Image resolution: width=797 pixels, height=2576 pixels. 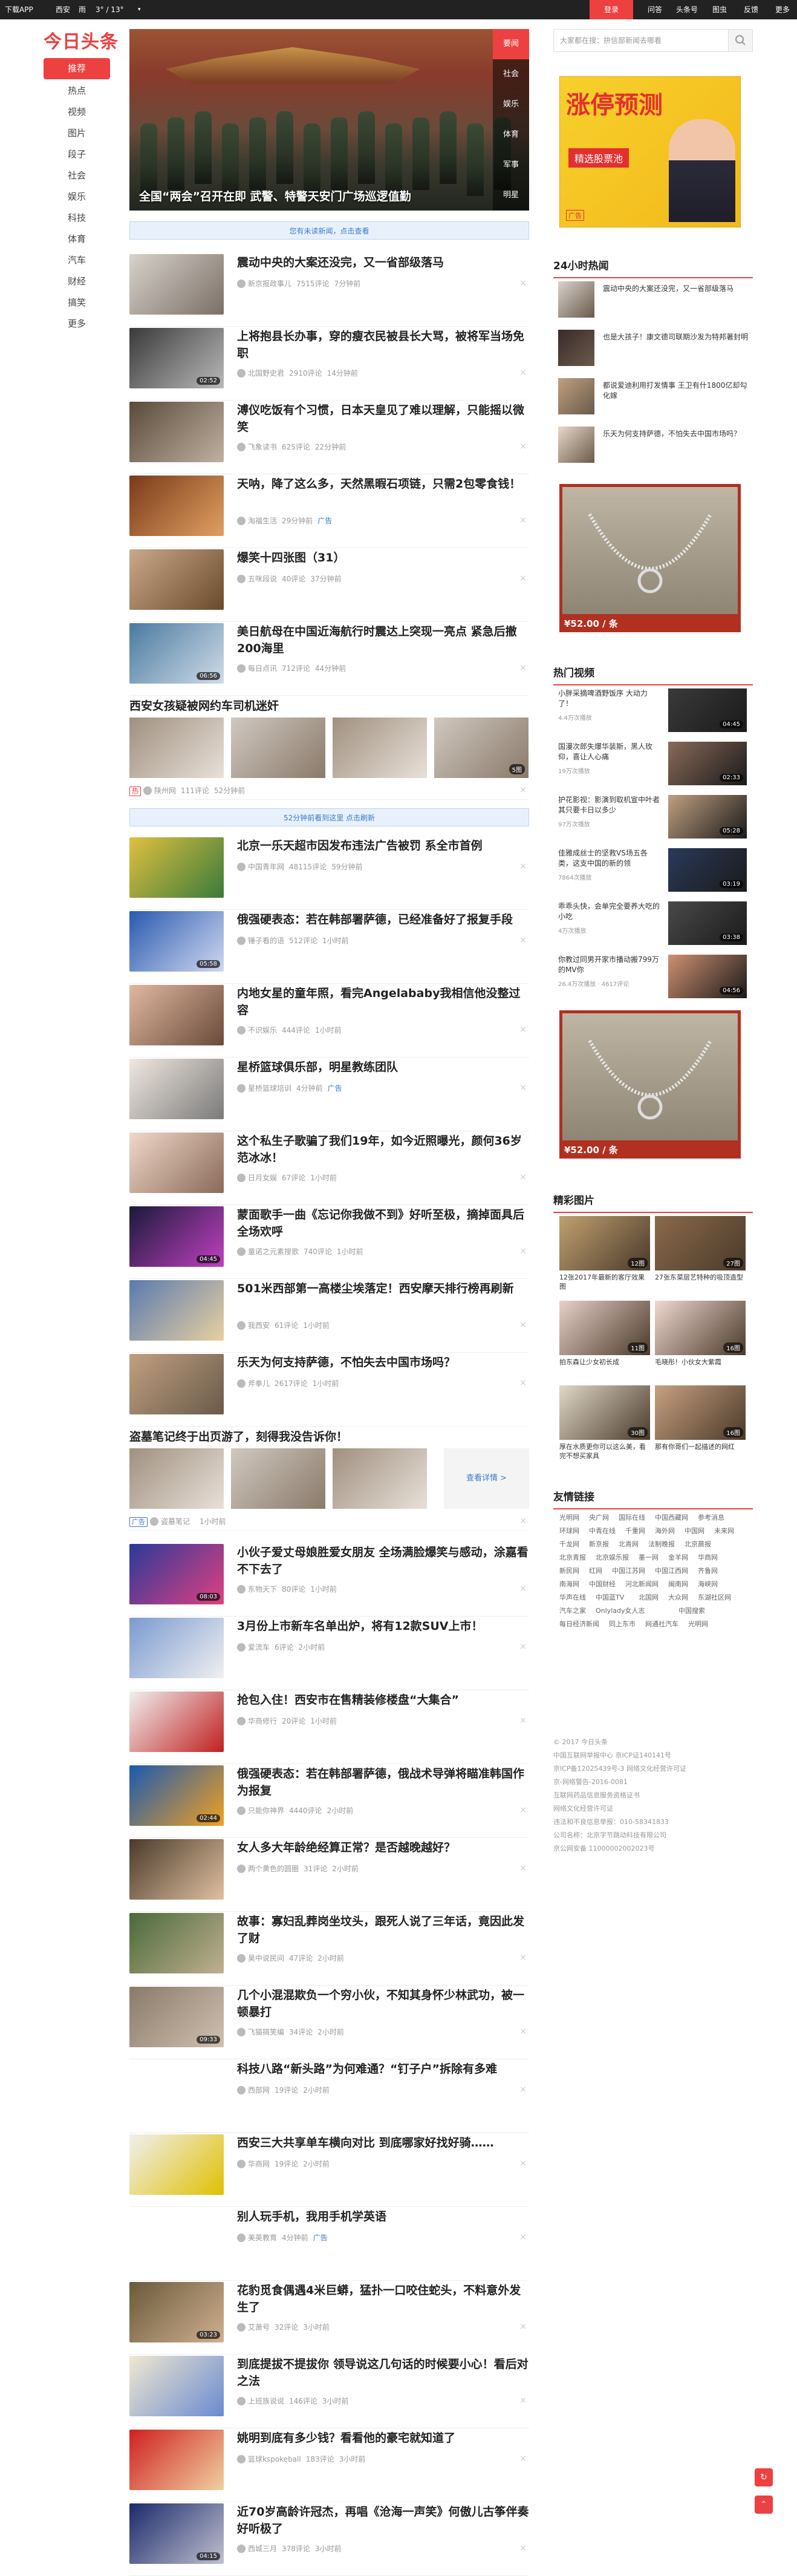 I want to click on nav-item: 图片, so click(x=77, y=133).